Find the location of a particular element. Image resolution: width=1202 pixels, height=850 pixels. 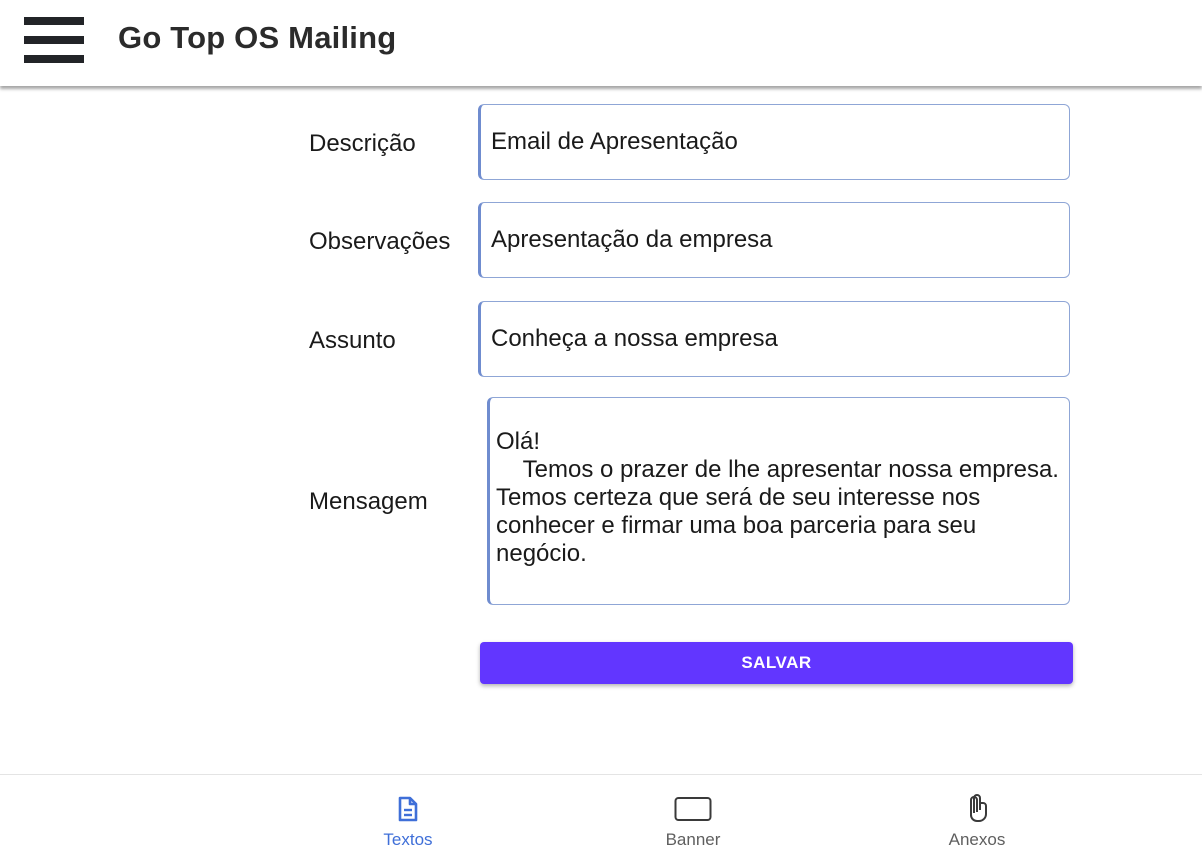

app-title: Go Top OS Mailing is located at coordinates (257, 37).